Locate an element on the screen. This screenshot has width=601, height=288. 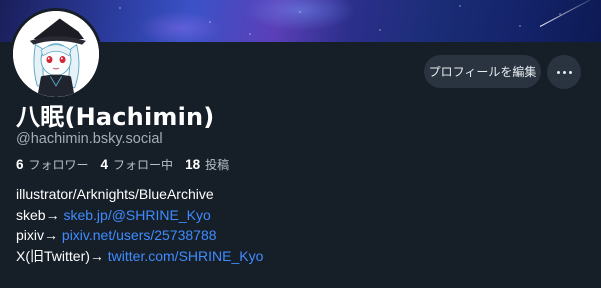
edit-profile-button: プロフィールを編集 is located at coordinates (482, 71).